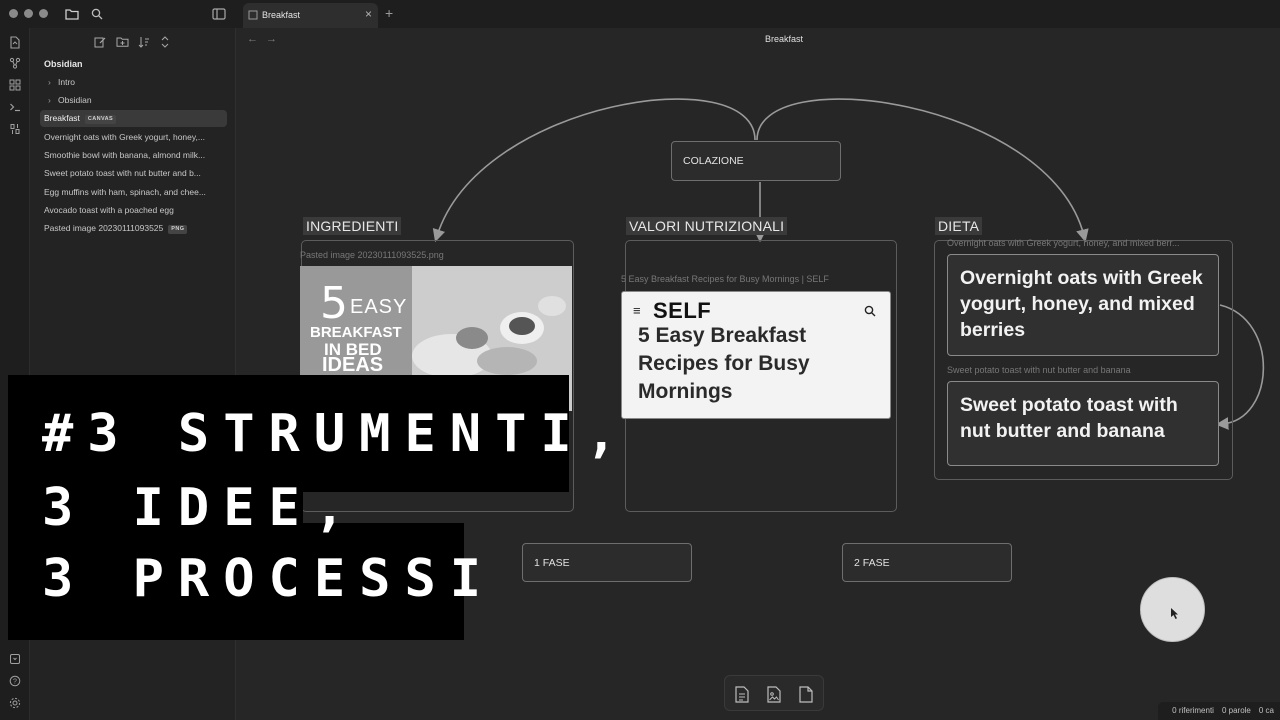  What do you see at coordinates (1193, 710) in the screenshot?
I see `backlinks-count: 0 riferimenti` at bounding box center [1193, 710].